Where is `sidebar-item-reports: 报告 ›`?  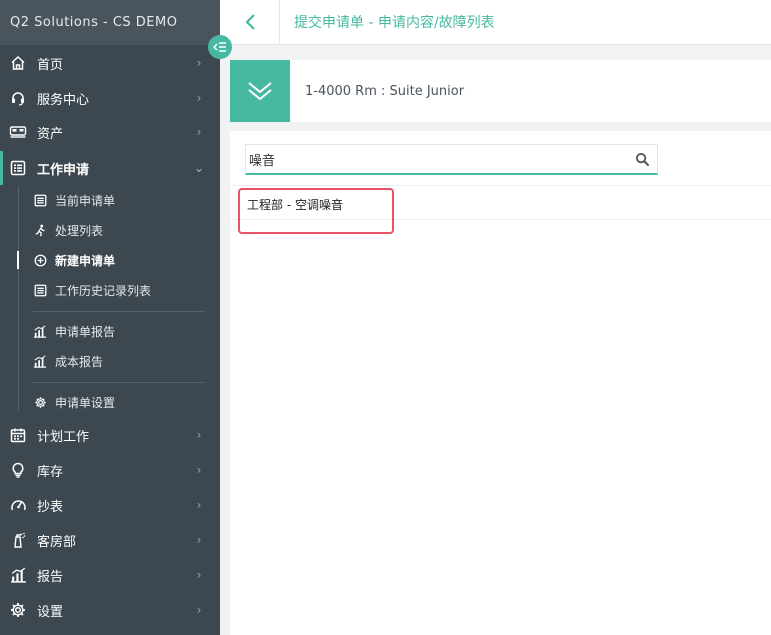
sidebar-item-reports: 报告 › is located at coordinates (110, 575).